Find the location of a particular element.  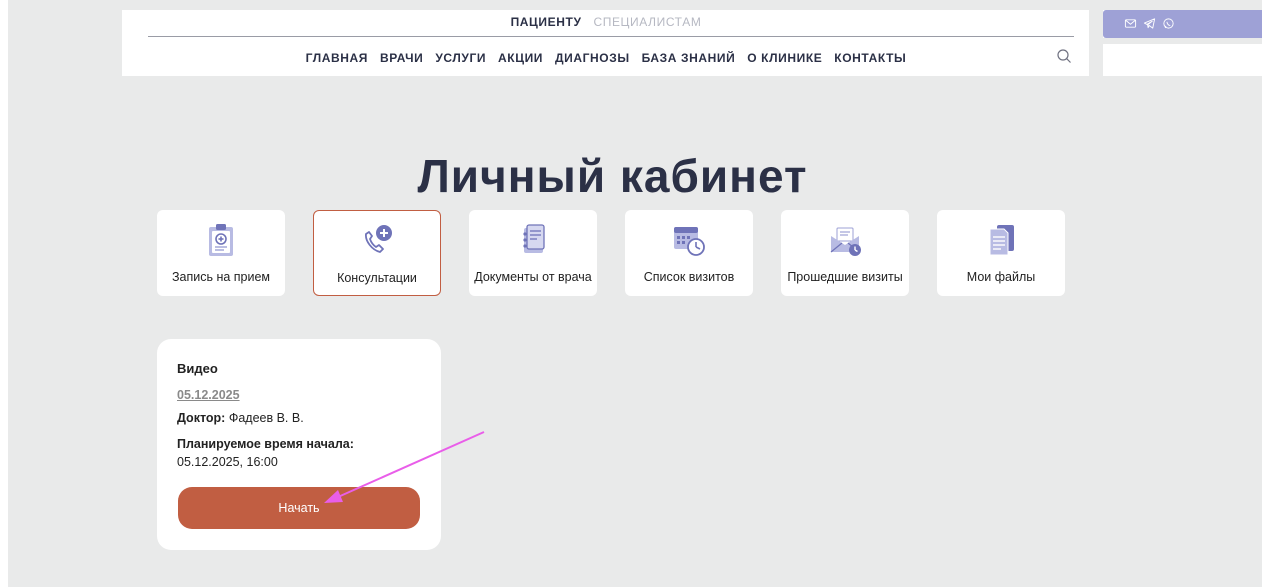

contact-bar is located at coordinates (1182, 24).